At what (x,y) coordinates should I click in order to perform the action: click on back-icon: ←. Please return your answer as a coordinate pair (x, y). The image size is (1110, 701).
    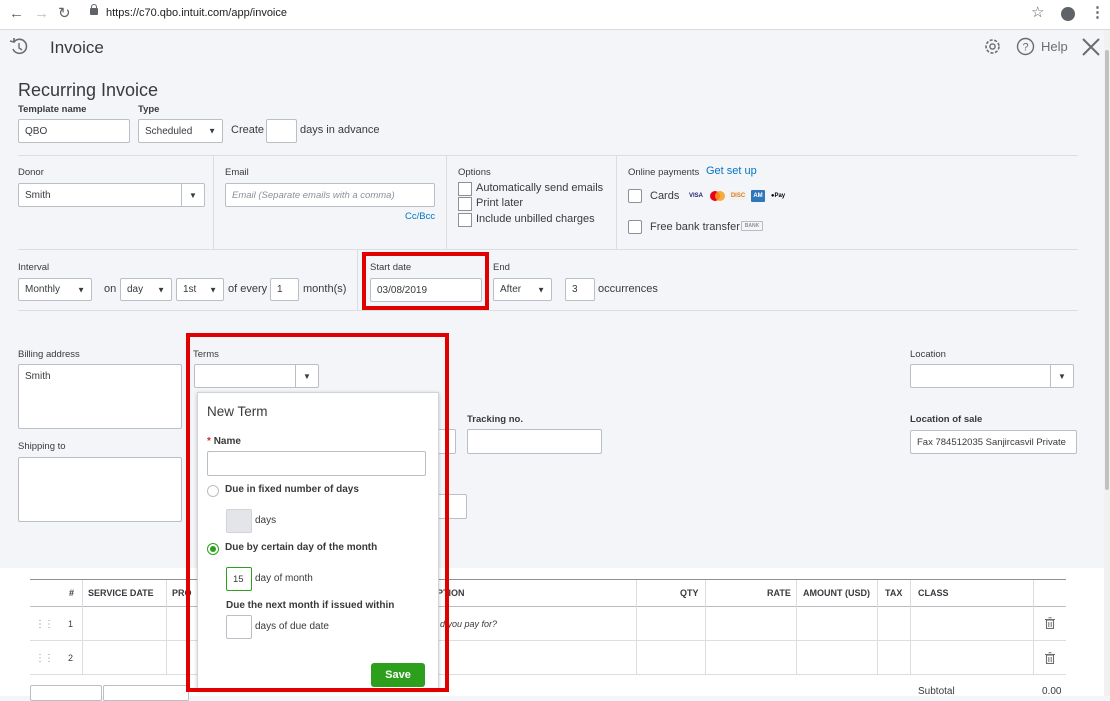
    Looking at the image, I should click on (16, 14).